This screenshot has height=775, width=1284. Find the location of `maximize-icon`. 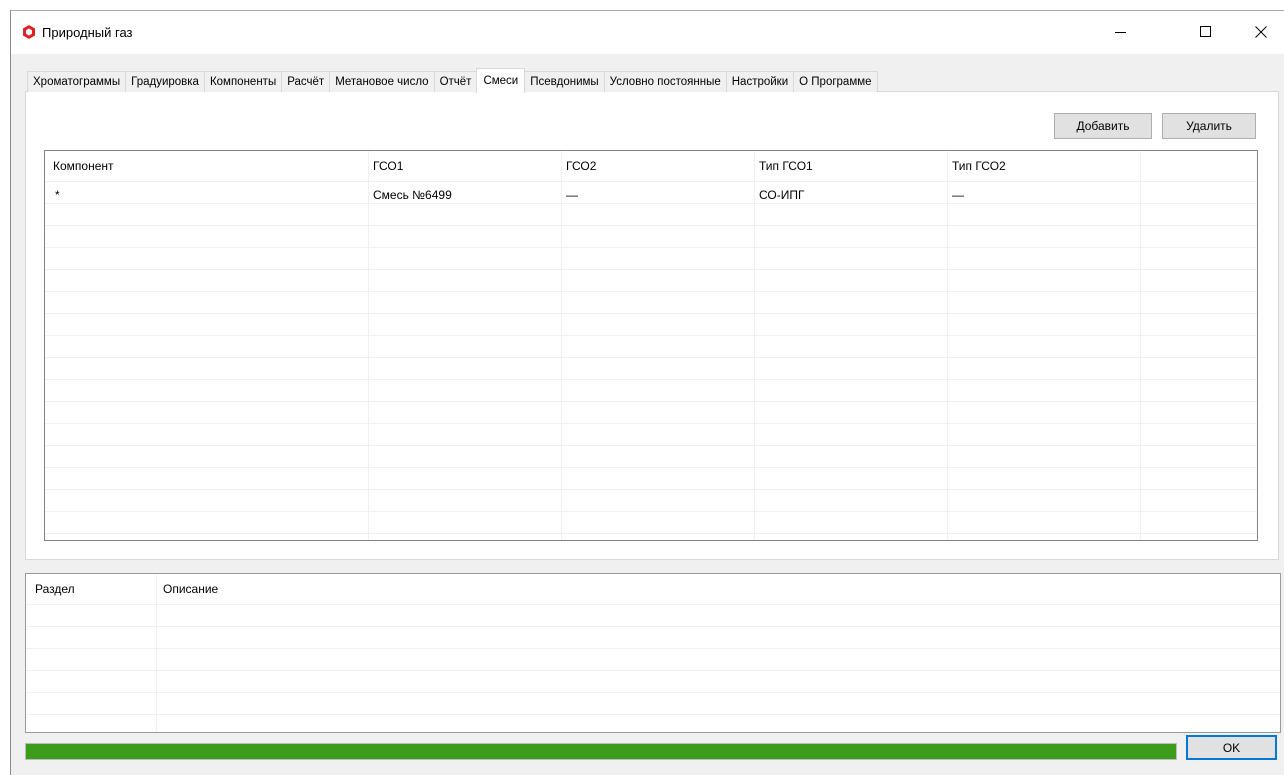

maximize-icon is located at coordinates (1205, 31).